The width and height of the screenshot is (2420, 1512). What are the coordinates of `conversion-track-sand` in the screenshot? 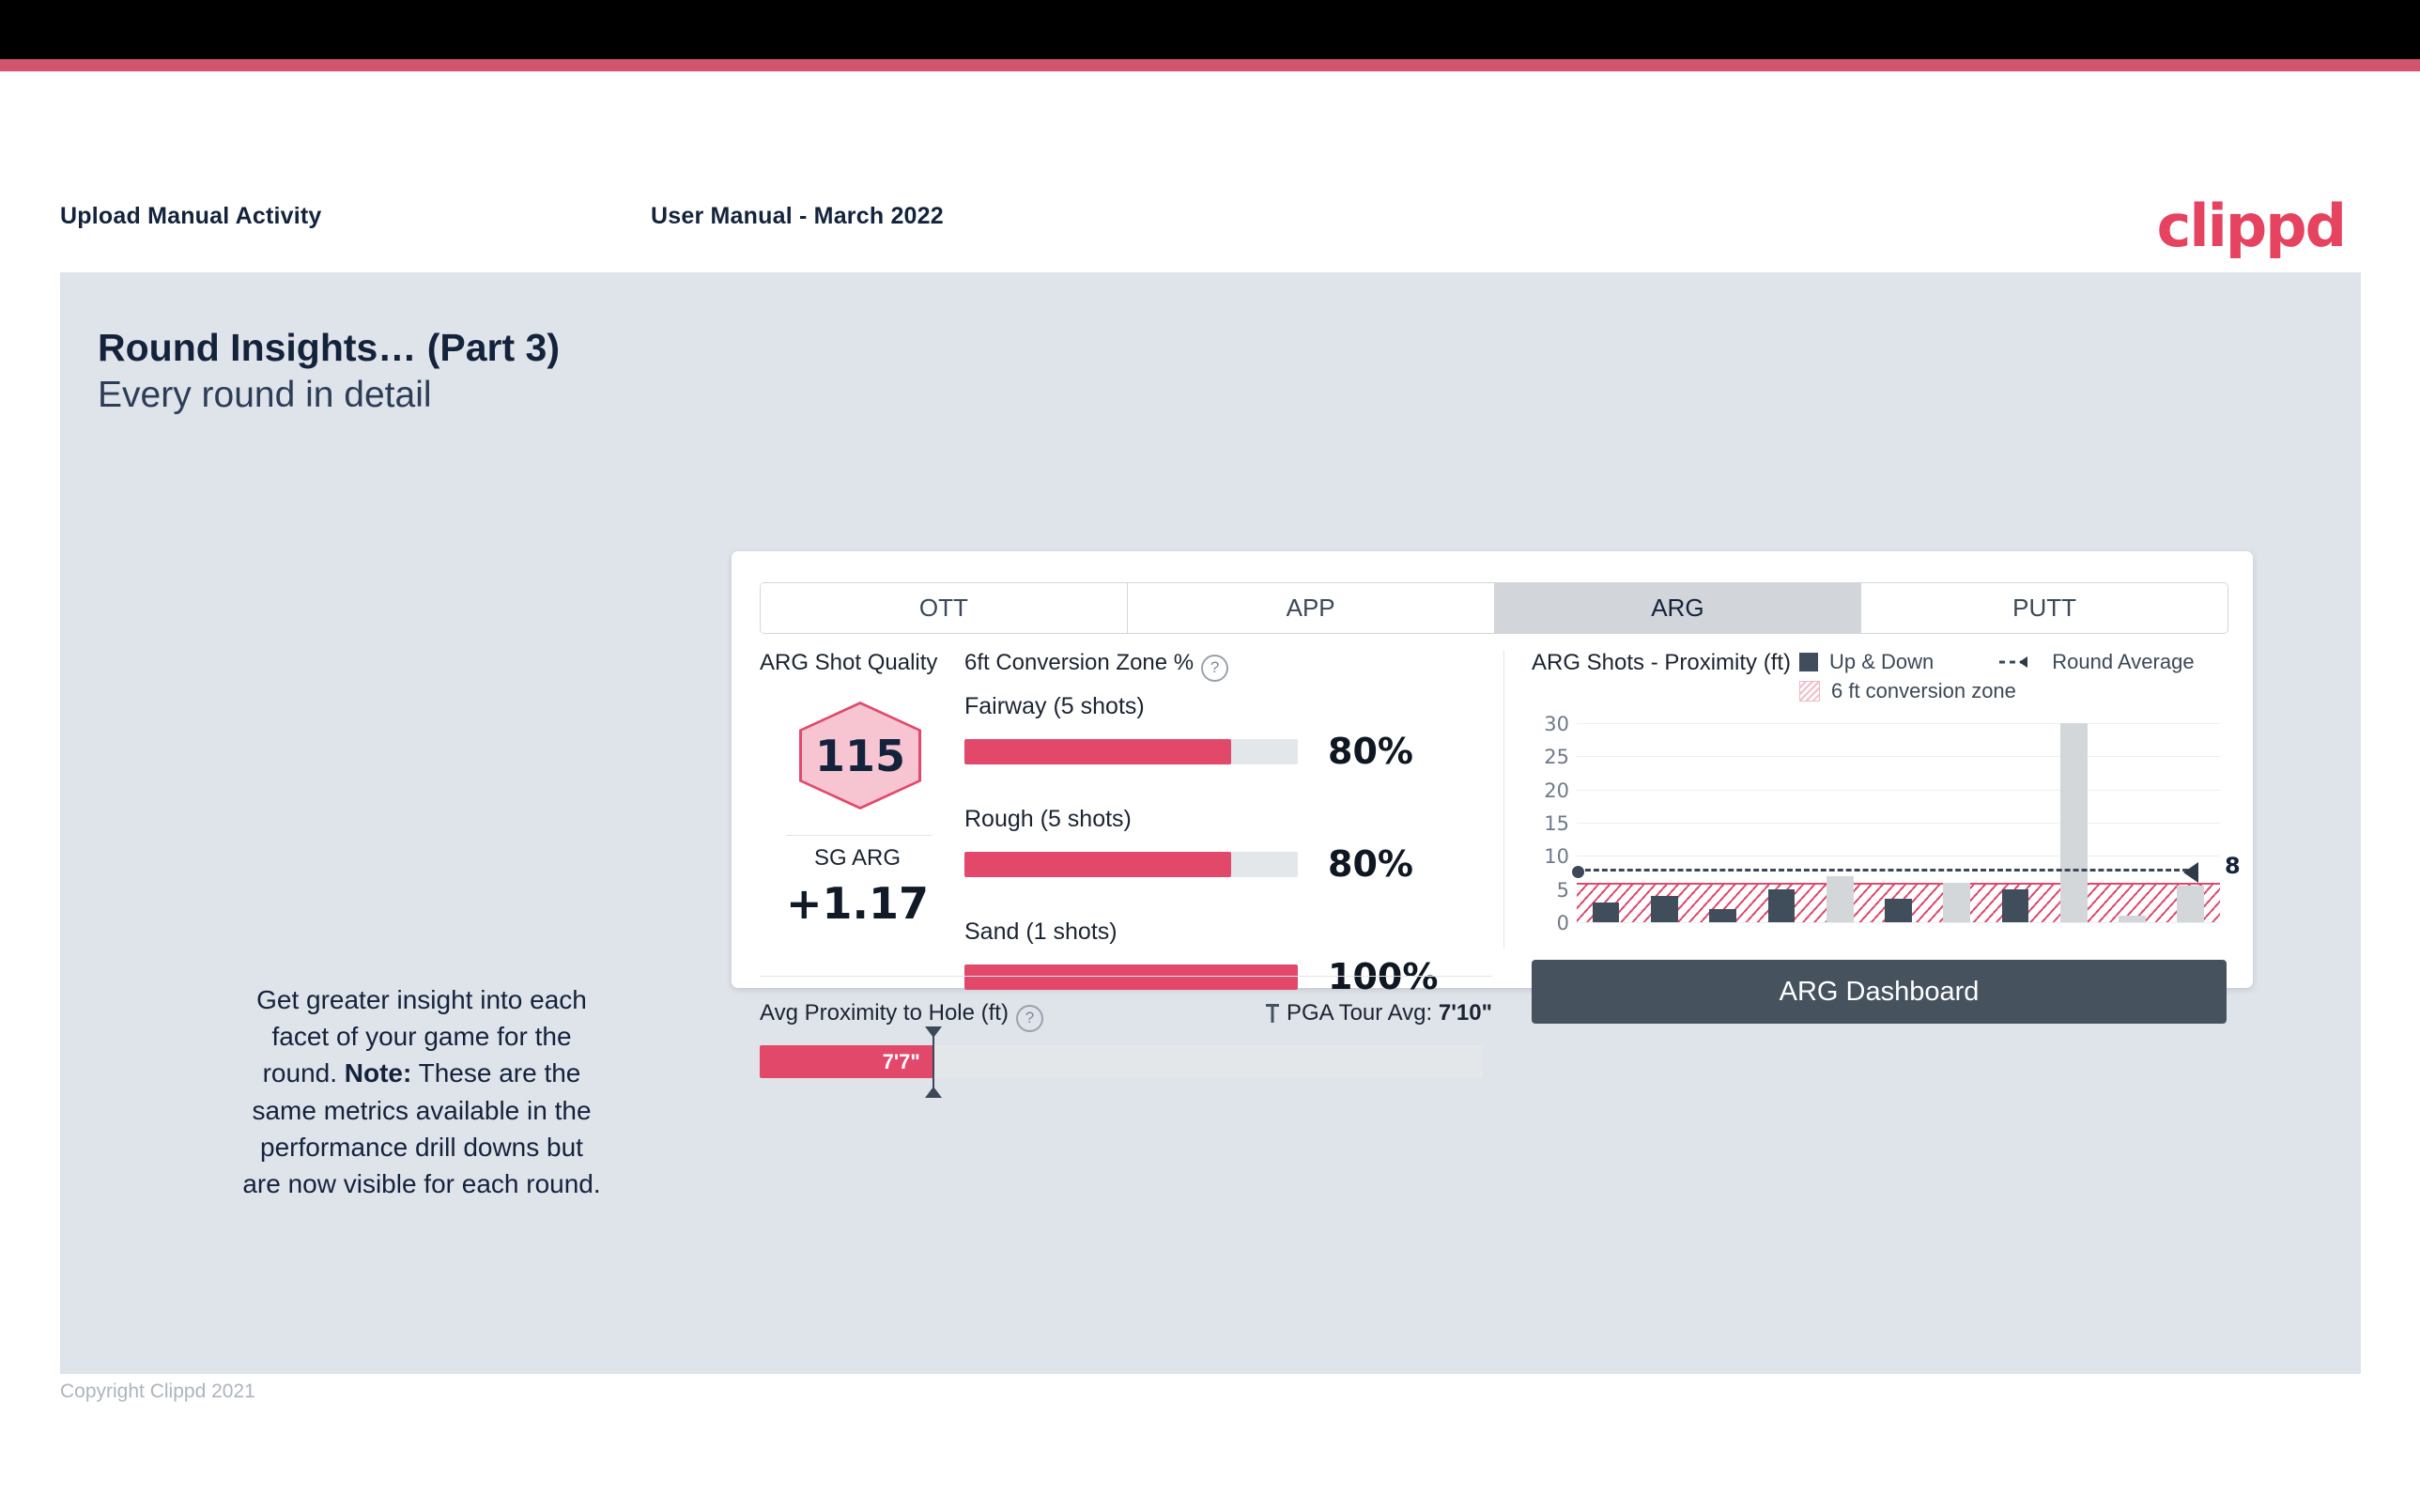 It's located at (1131, 977).